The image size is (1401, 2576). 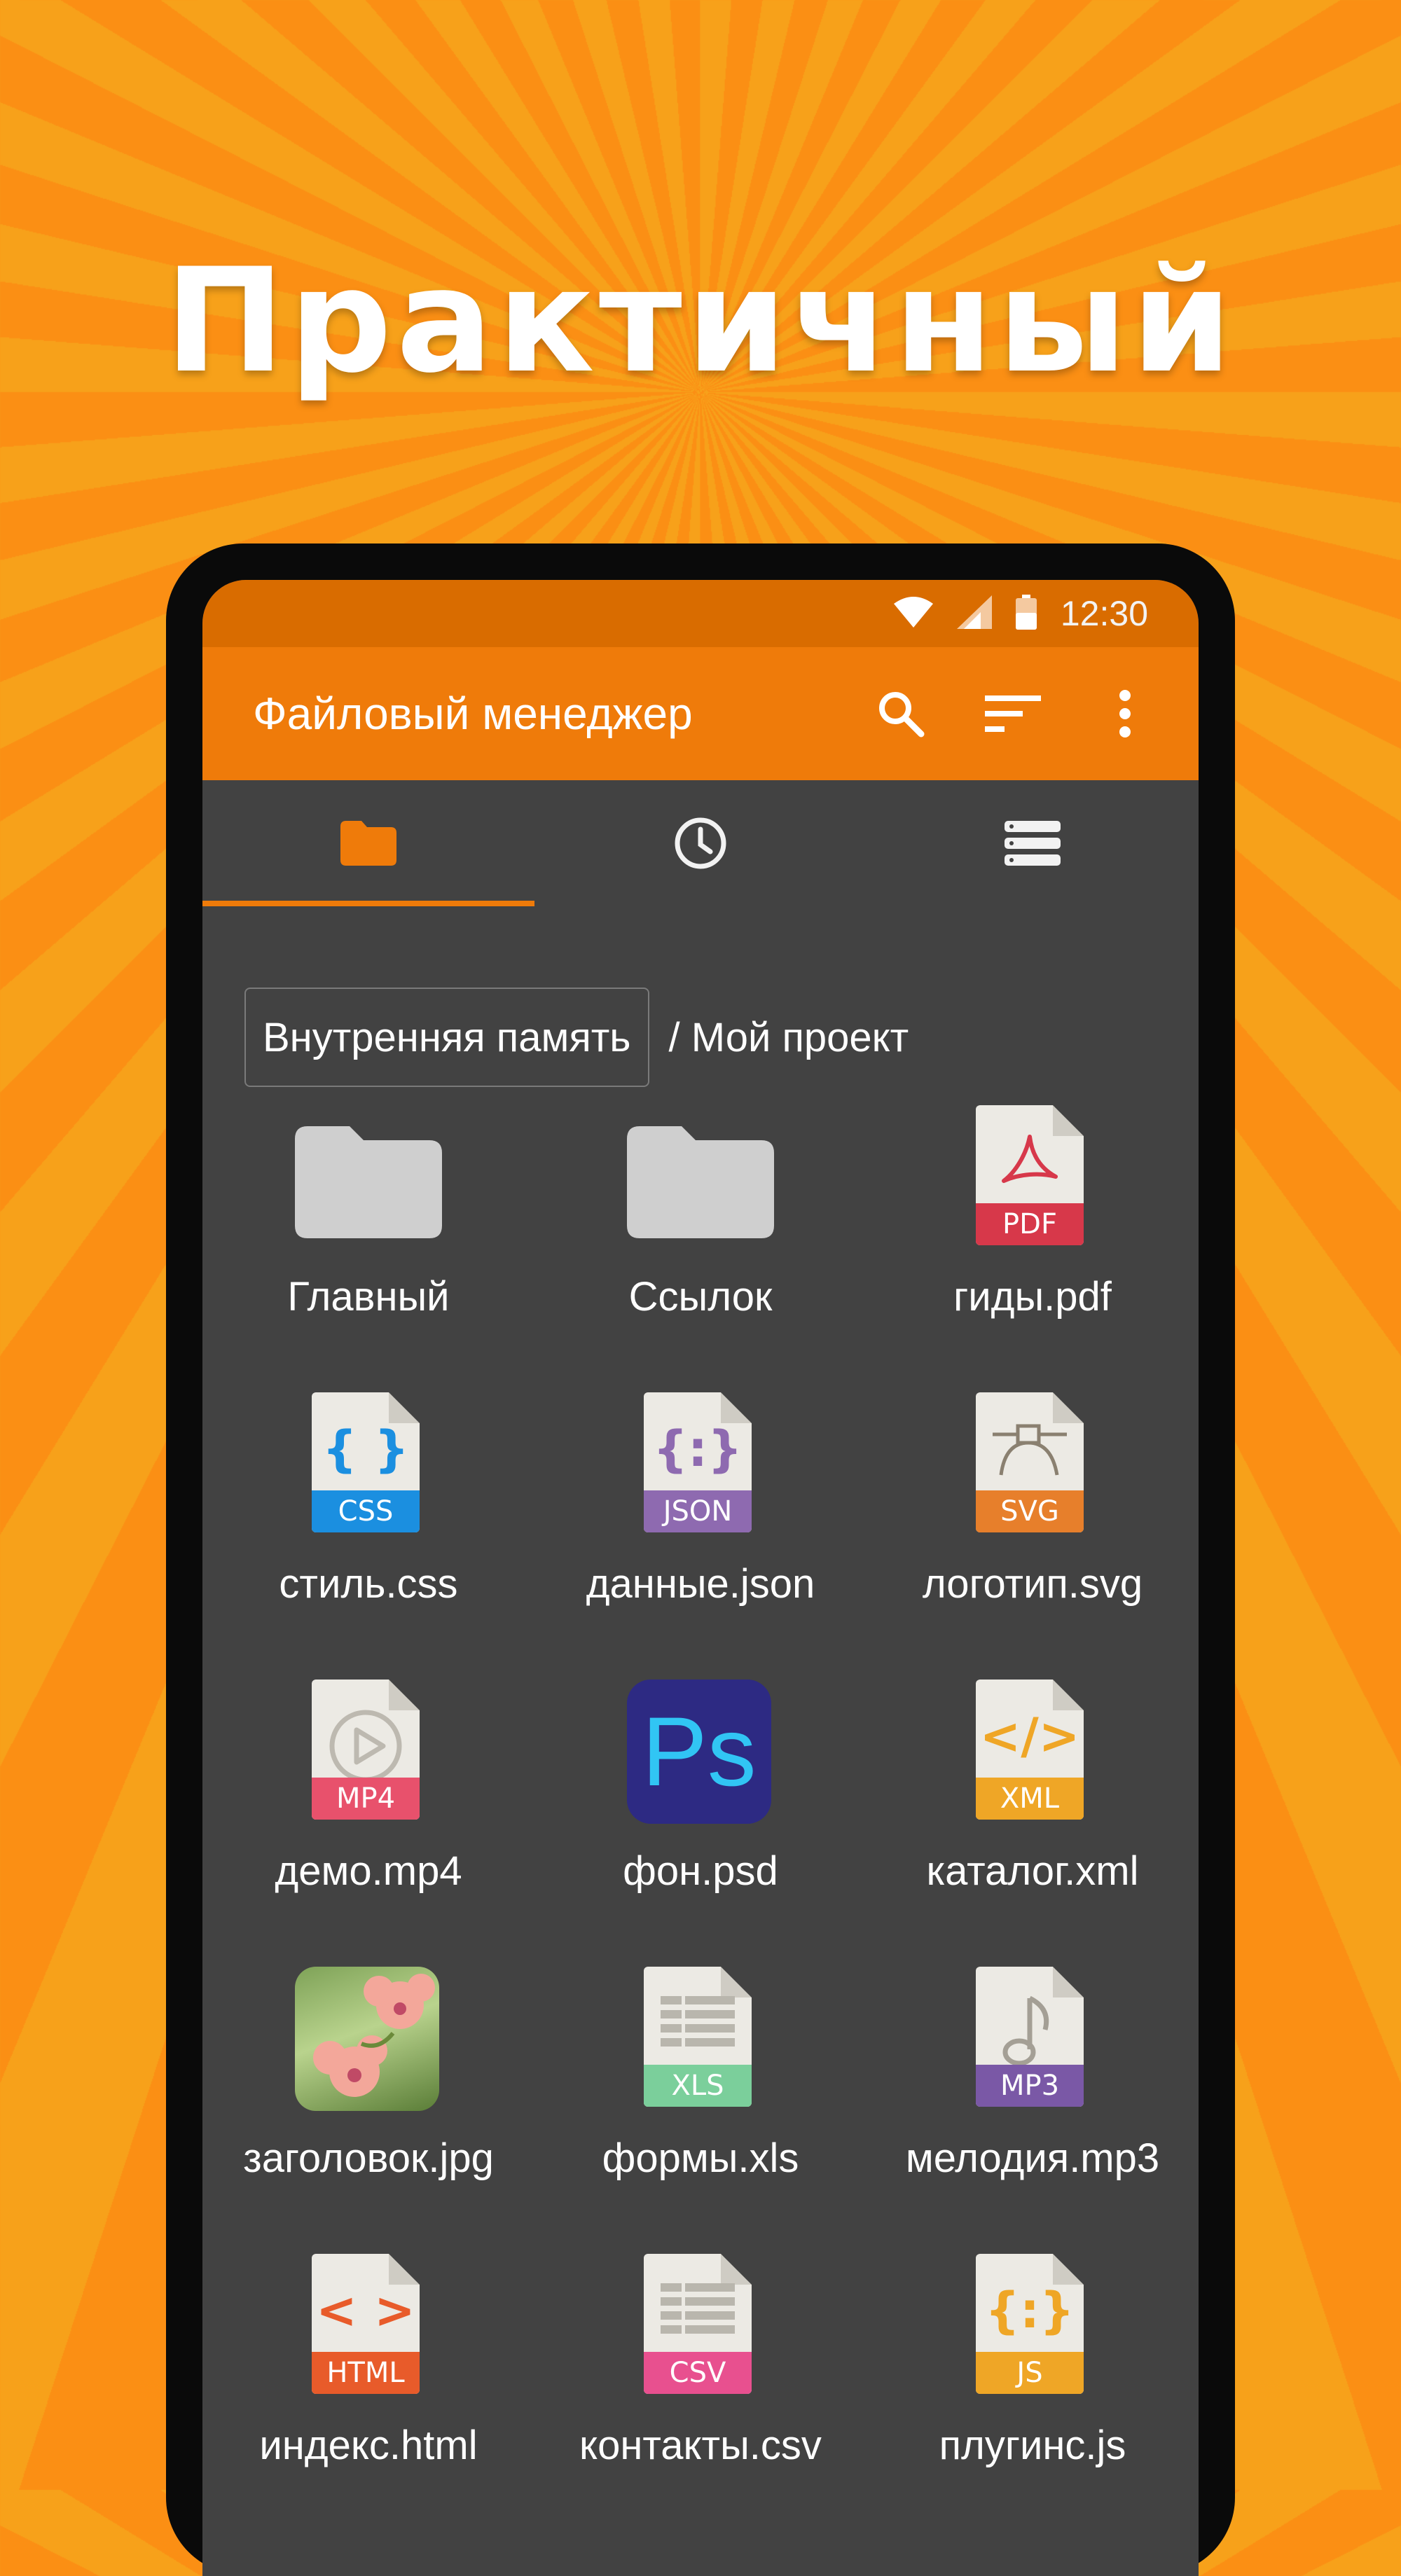 What do you see at coordinates (366, 1511) in the screenshot?
I see `file-type-badge: CSS` at bounding box center [366, 1511].